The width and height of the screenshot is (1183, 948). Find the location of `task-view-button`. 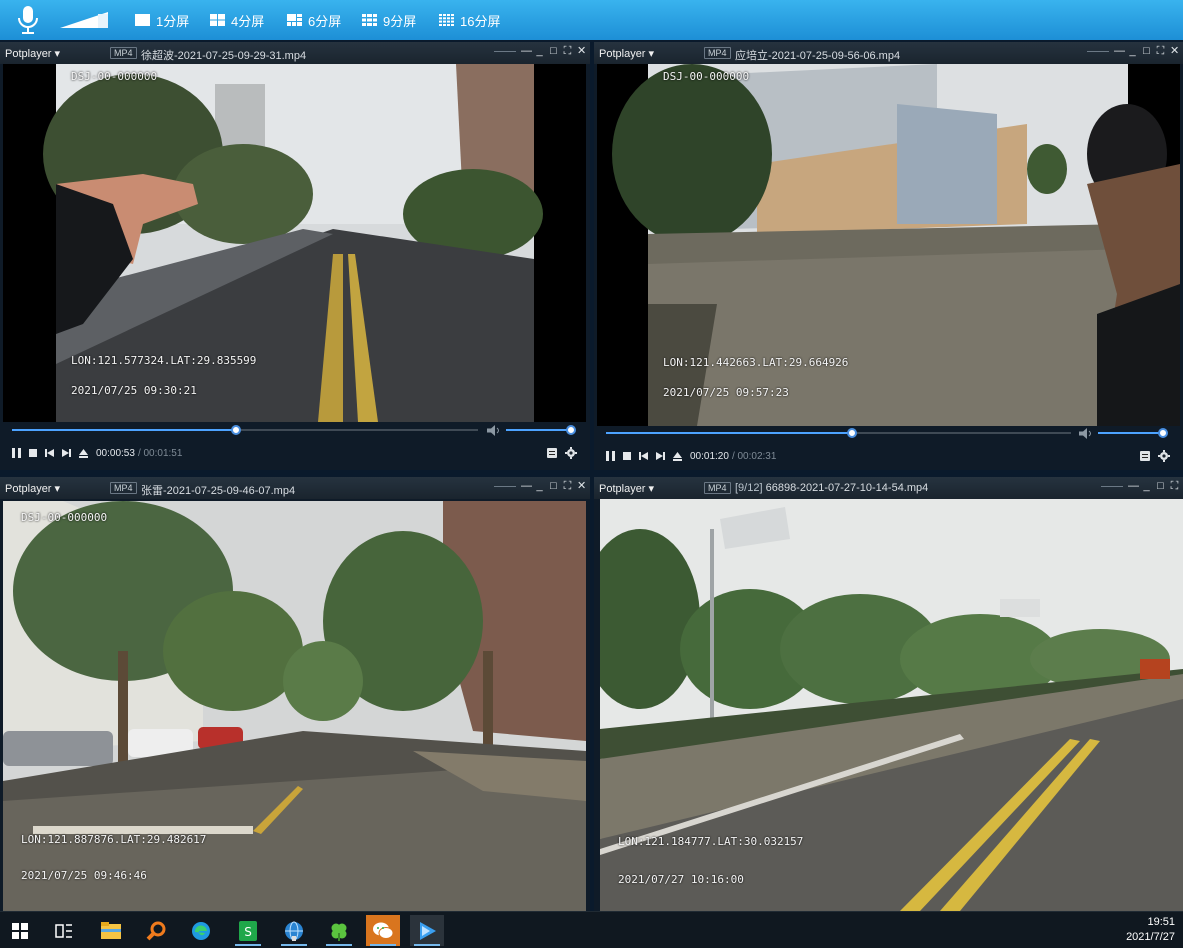

task-view-button is located at coordinates (64, 930).